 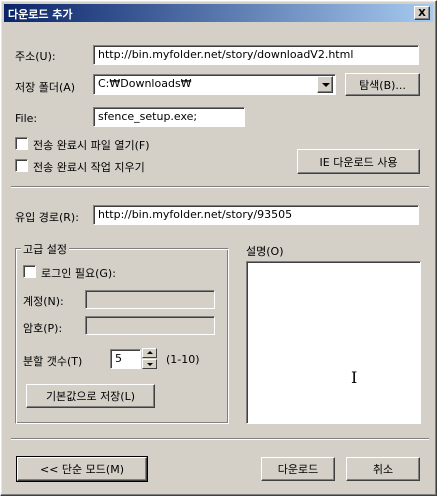 I want to click on account-label: 계정(N):, so click(x=43, y=301).